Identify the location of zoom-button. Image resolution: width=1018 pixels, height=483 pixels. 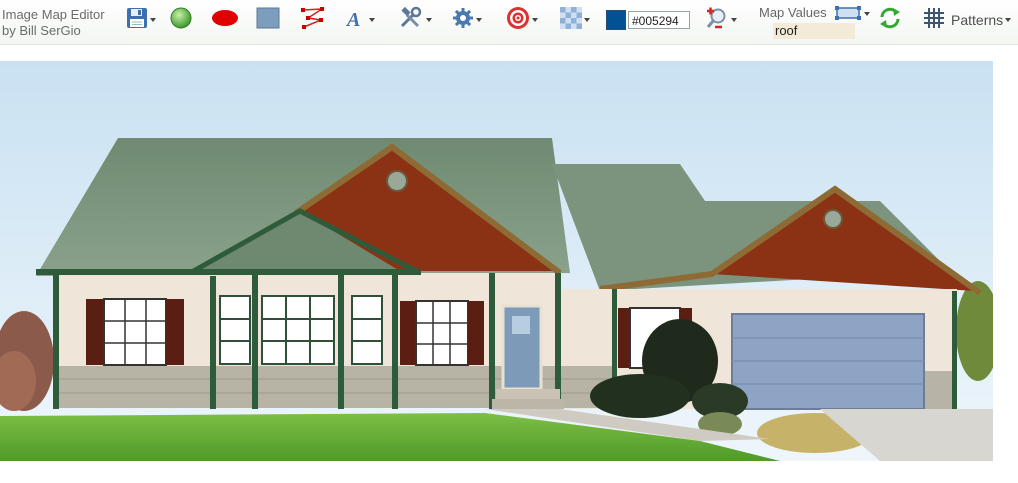
(721, 20).